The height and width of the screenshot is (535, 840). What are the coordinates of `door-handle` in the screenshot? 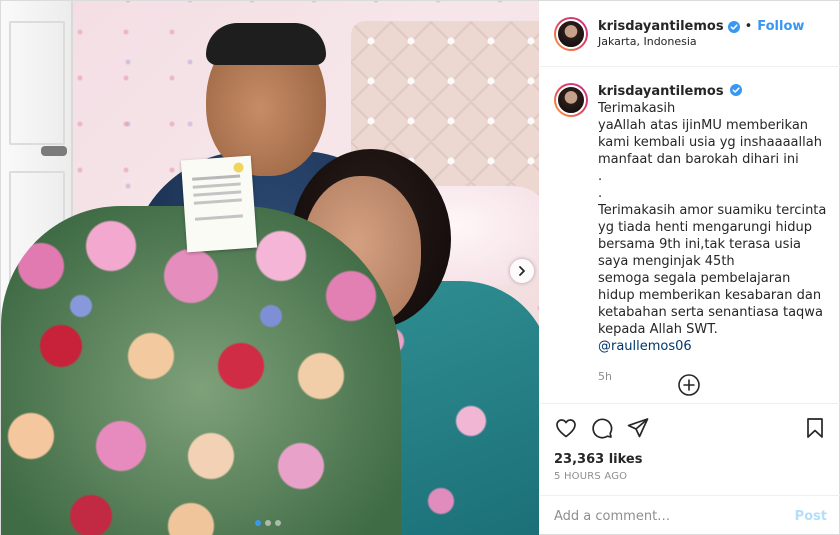 It's located at (54, 151).